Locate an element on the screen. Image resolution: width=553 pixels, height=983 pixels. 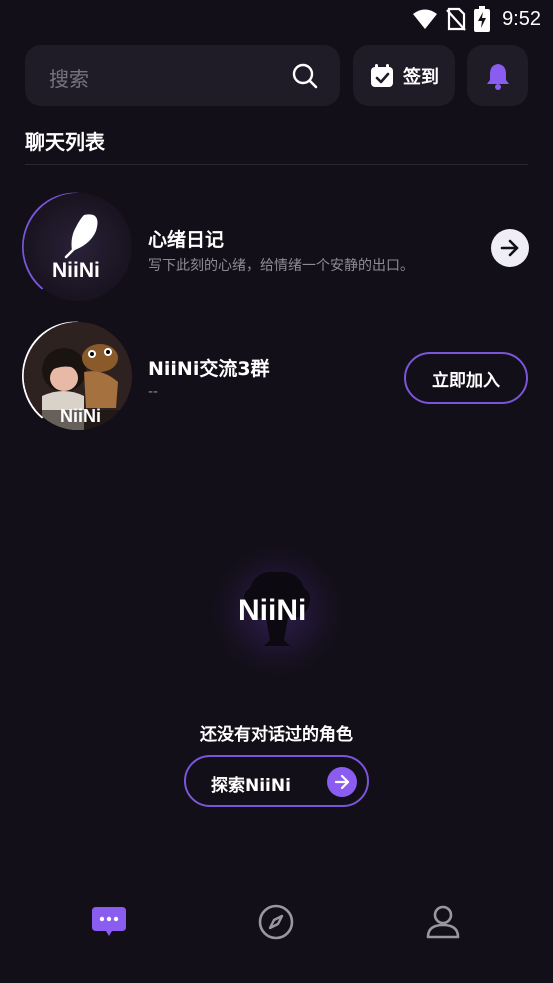
join-group-button: 立即加入 is located at coordinates (466, 378).